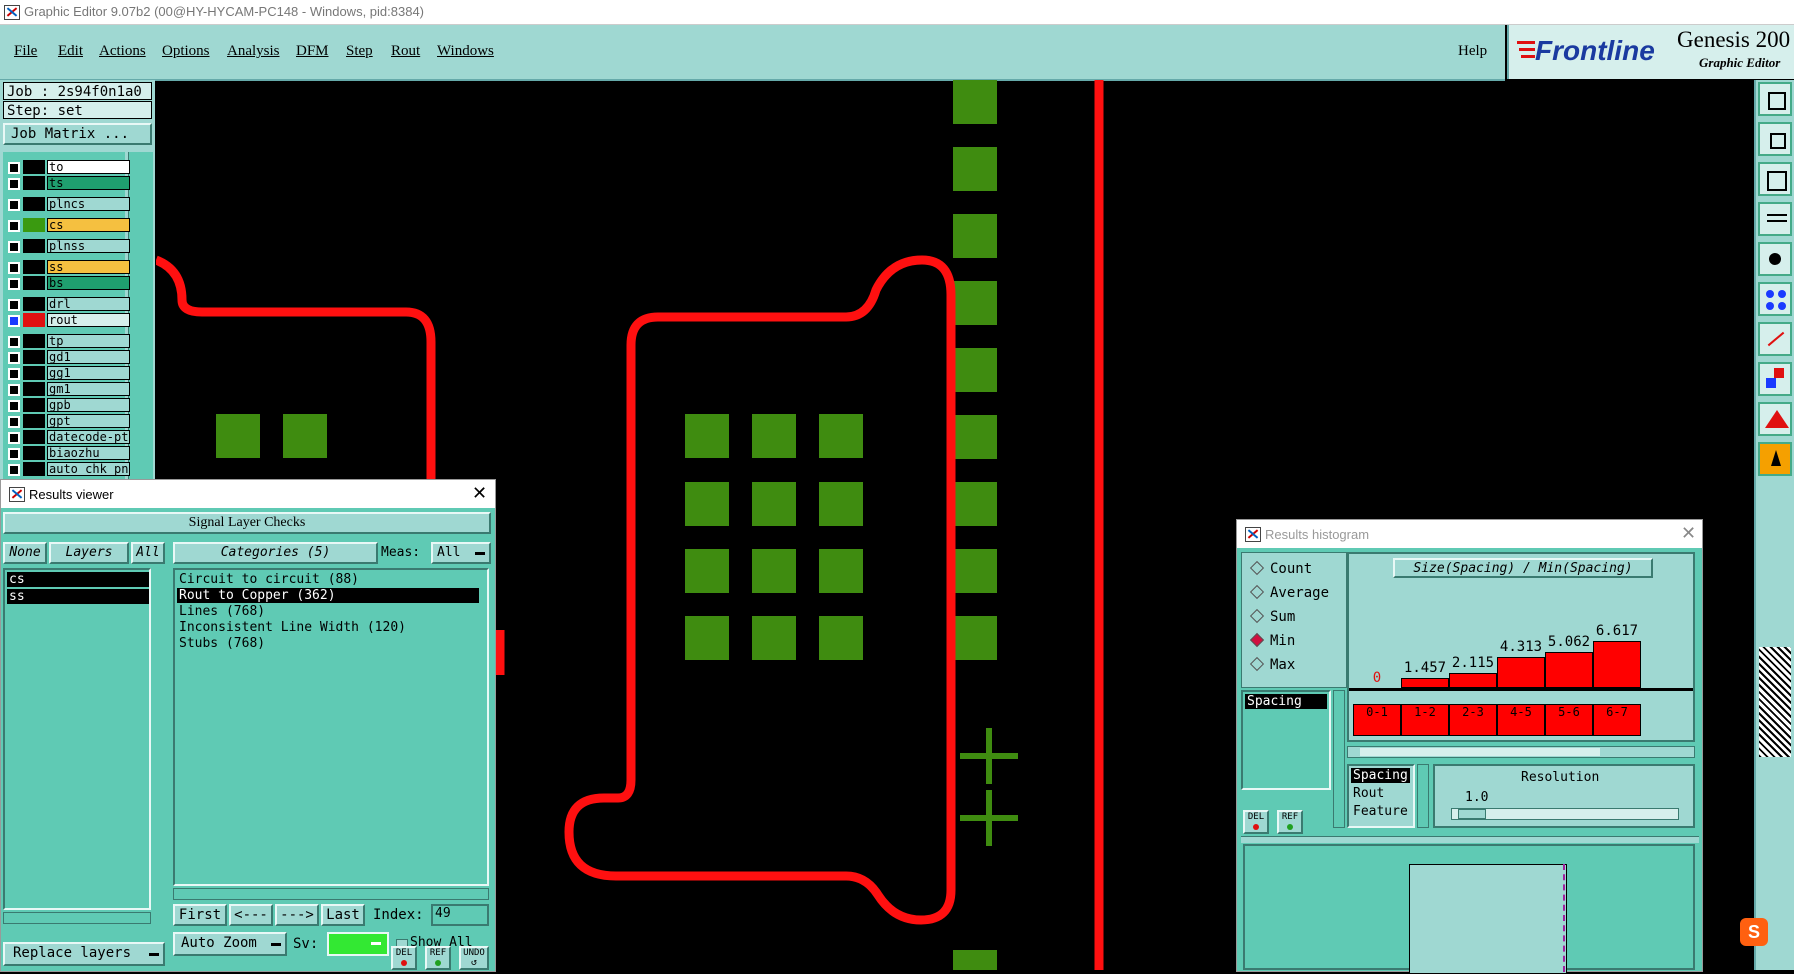 This screenshot has height=974, width=1794. Describe the element at coordinates (1775, 179) in the screenshot. I see `fit-icon` at that location.